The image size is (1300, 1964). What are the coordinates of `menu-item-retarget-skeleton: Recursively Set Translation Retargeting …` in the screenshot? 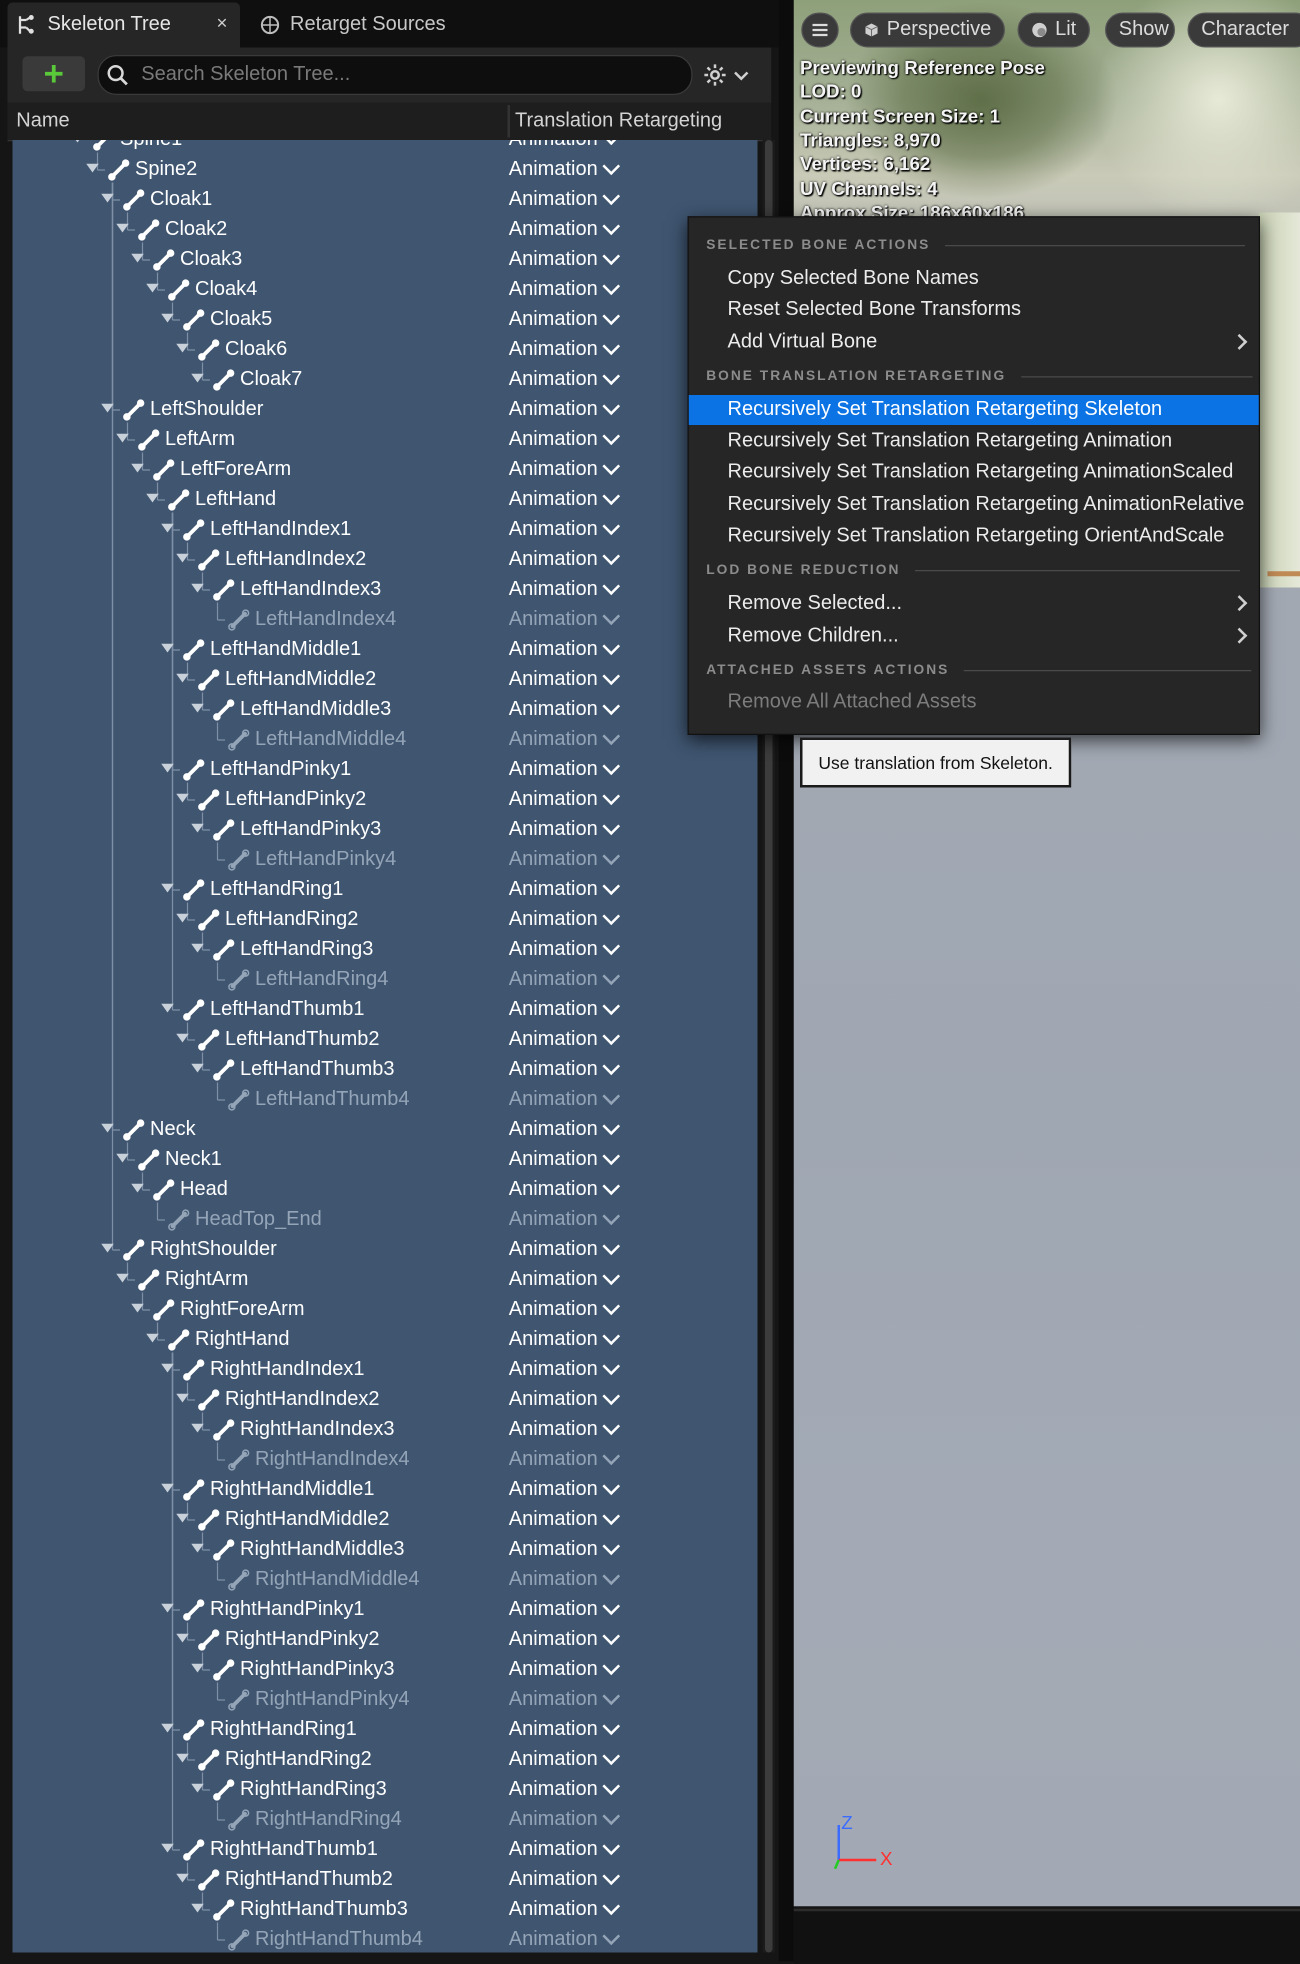 It's located at (974, 410).